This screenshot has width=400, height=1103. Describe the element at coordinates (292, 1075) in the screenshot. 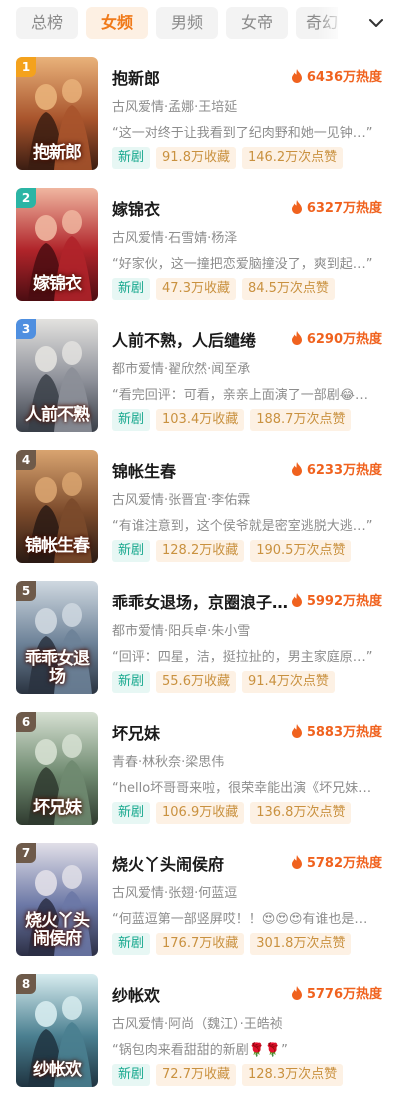

I see `likes-count: 128.3万次点赞` at that location.